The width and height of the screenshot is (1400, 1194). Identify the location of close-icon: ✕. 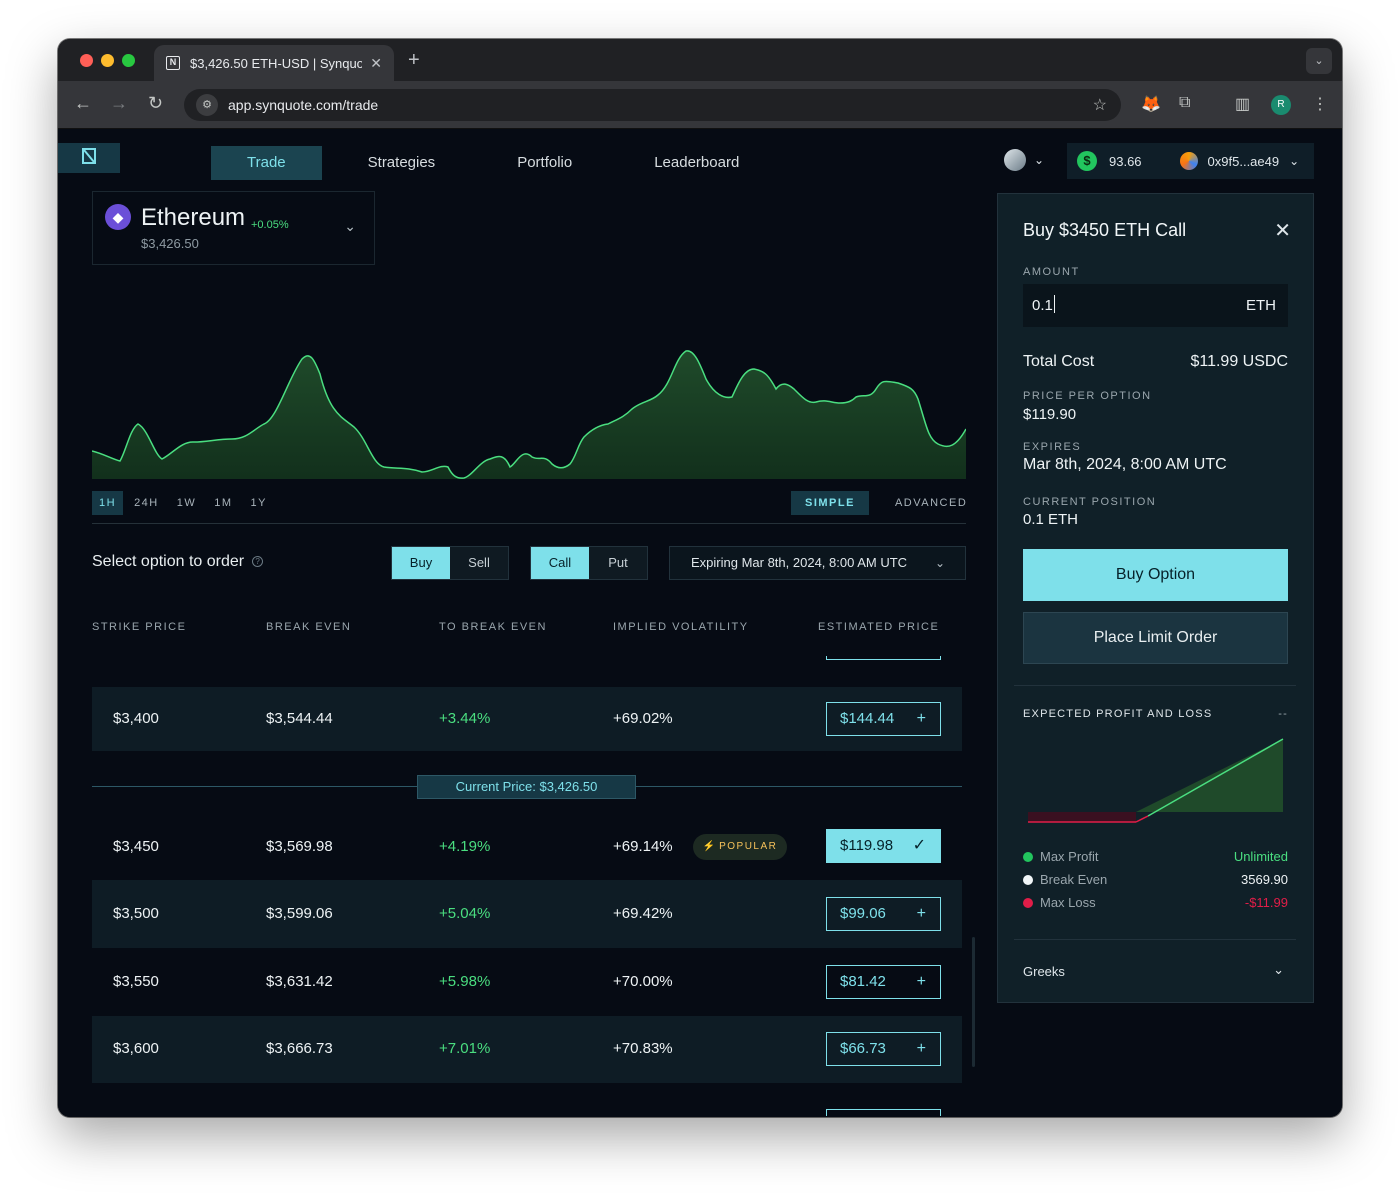
(1282, 230).